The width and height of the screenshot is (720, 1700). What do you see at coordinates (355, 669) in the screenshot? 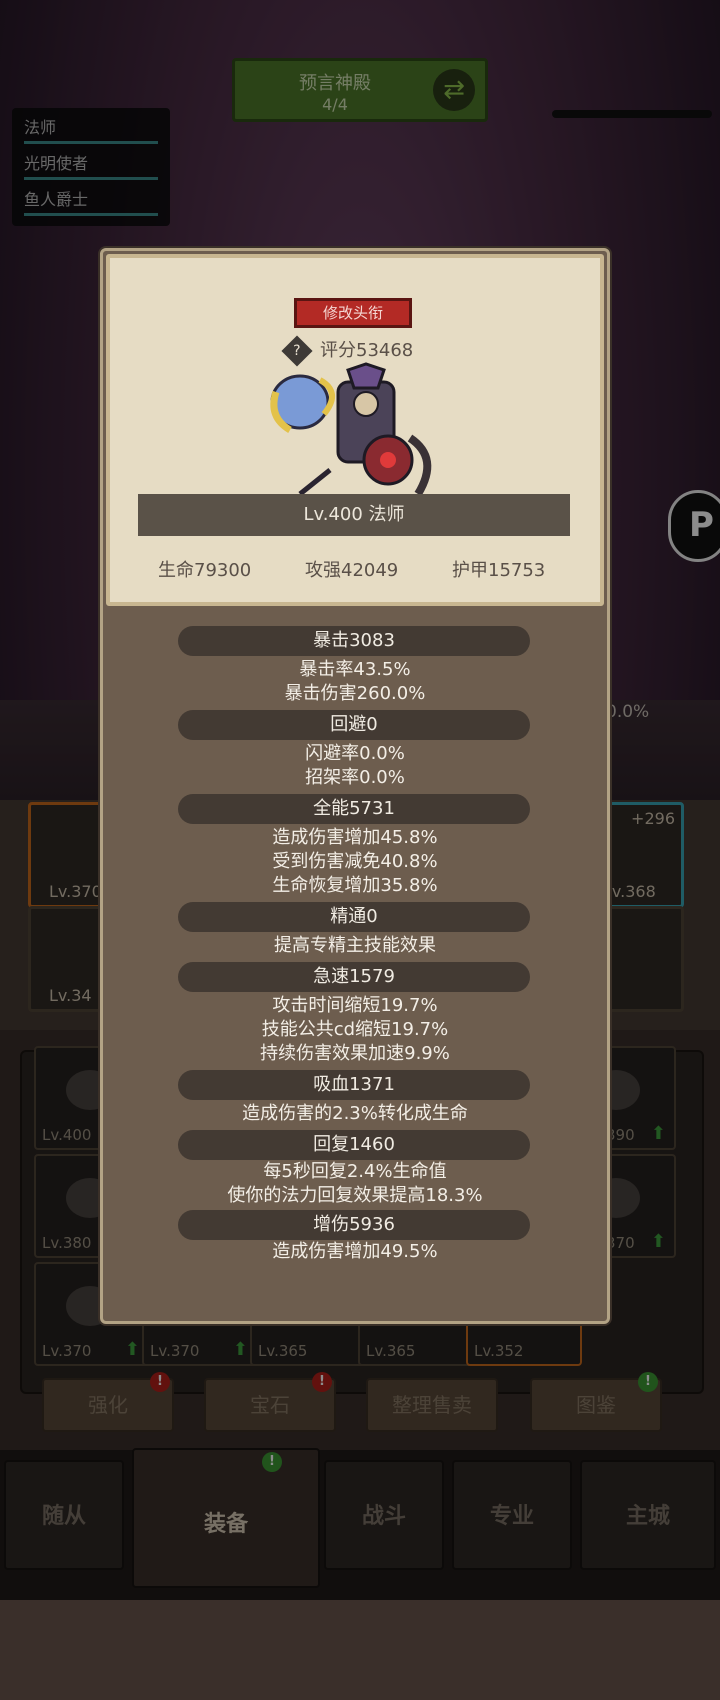
I see `stat-line: 暴击率43.5%` at bounding box center [355, 669].